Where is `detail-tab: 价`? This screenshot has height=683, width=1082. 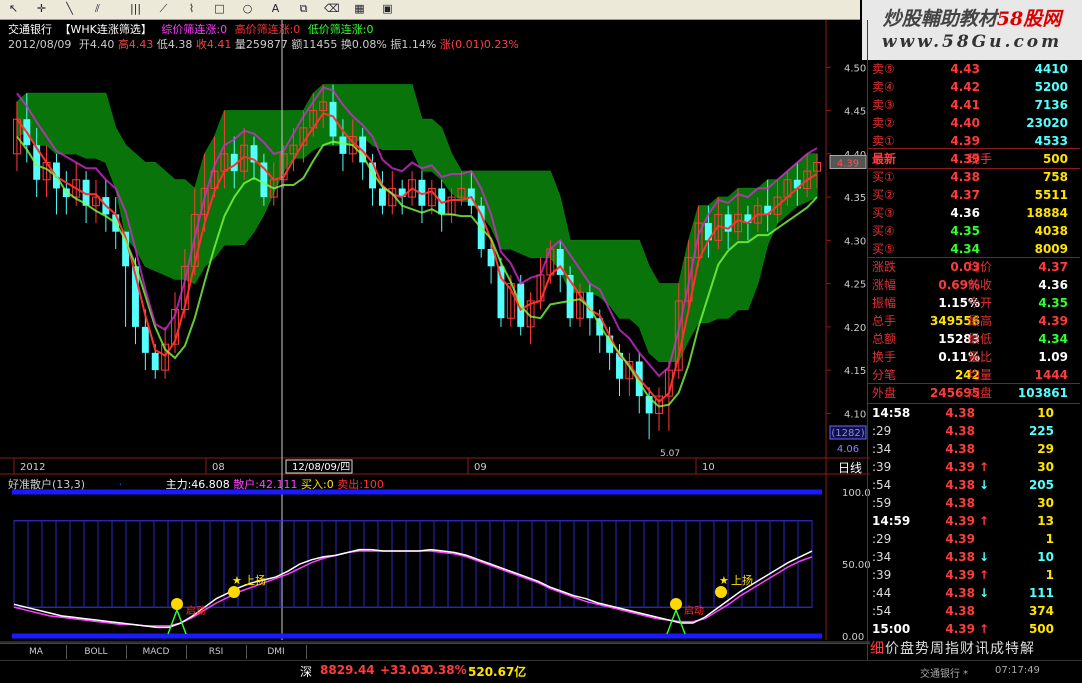 detail-tab: 价 is located at coordinates (892, 649).